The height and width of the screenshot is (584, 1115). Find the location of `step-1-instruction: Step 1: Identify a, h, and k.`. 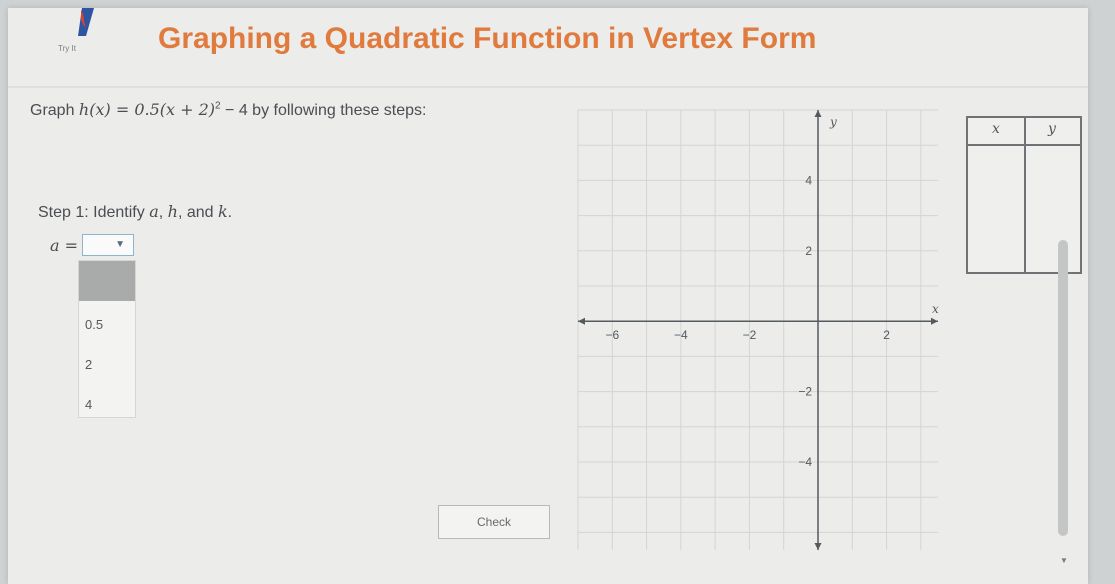

step-1-instruction: Step 1: Identify a, h, and k. is located at coordinates (135, 212).